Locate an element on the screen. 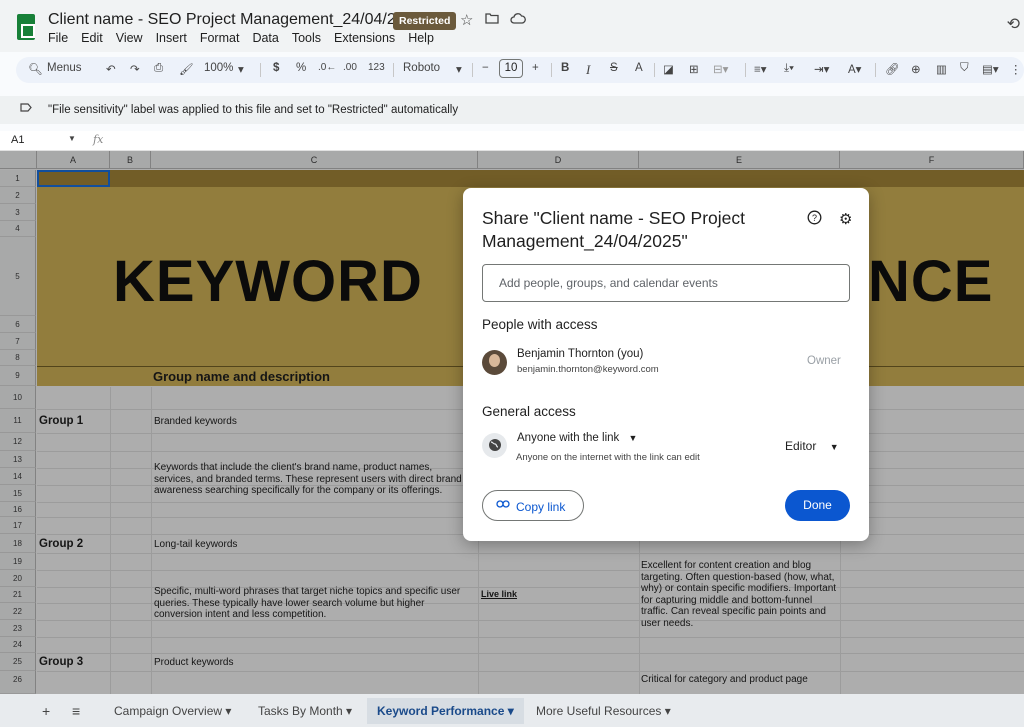 The width and height of the screenshot is (1024, 727). sheet-tab-label: Campaign Overview is located at coordinates (168, 711).